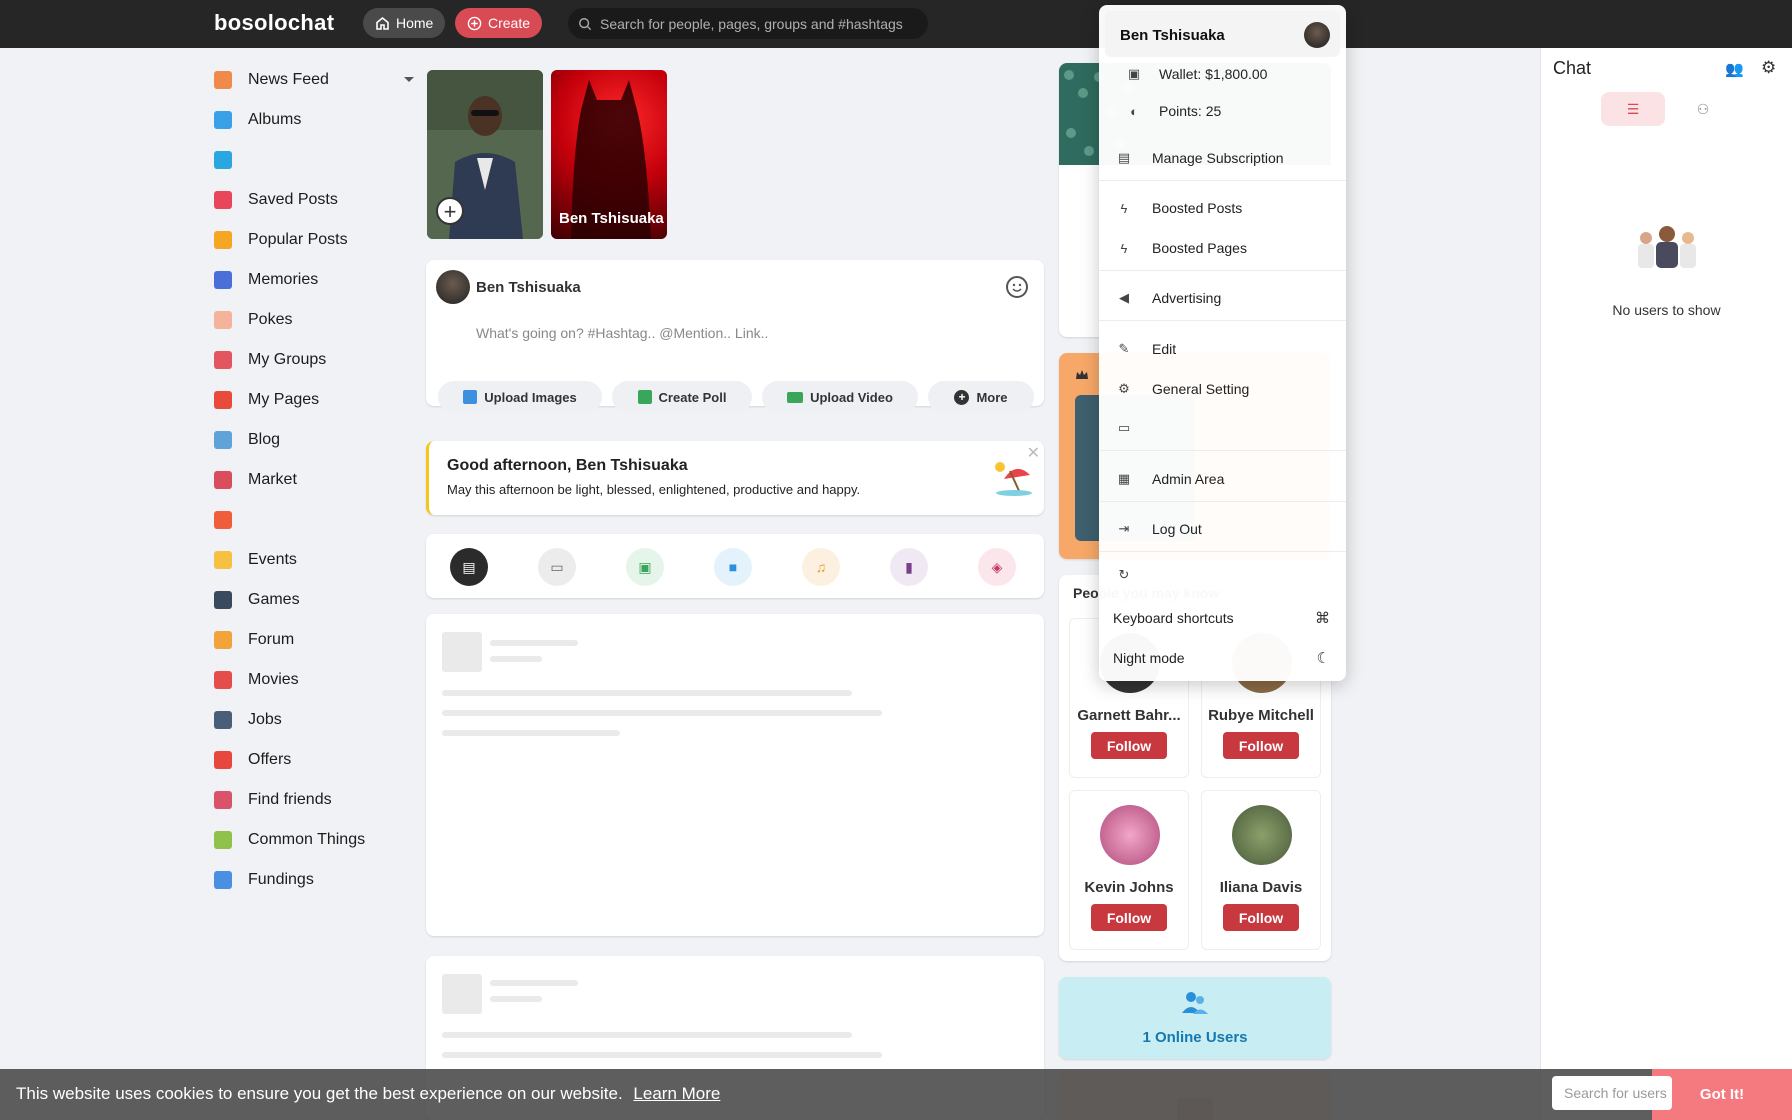 The width and height of the screenshot is (1792, 1120). I want to click on chevron-down-icon, so click(409, 79).